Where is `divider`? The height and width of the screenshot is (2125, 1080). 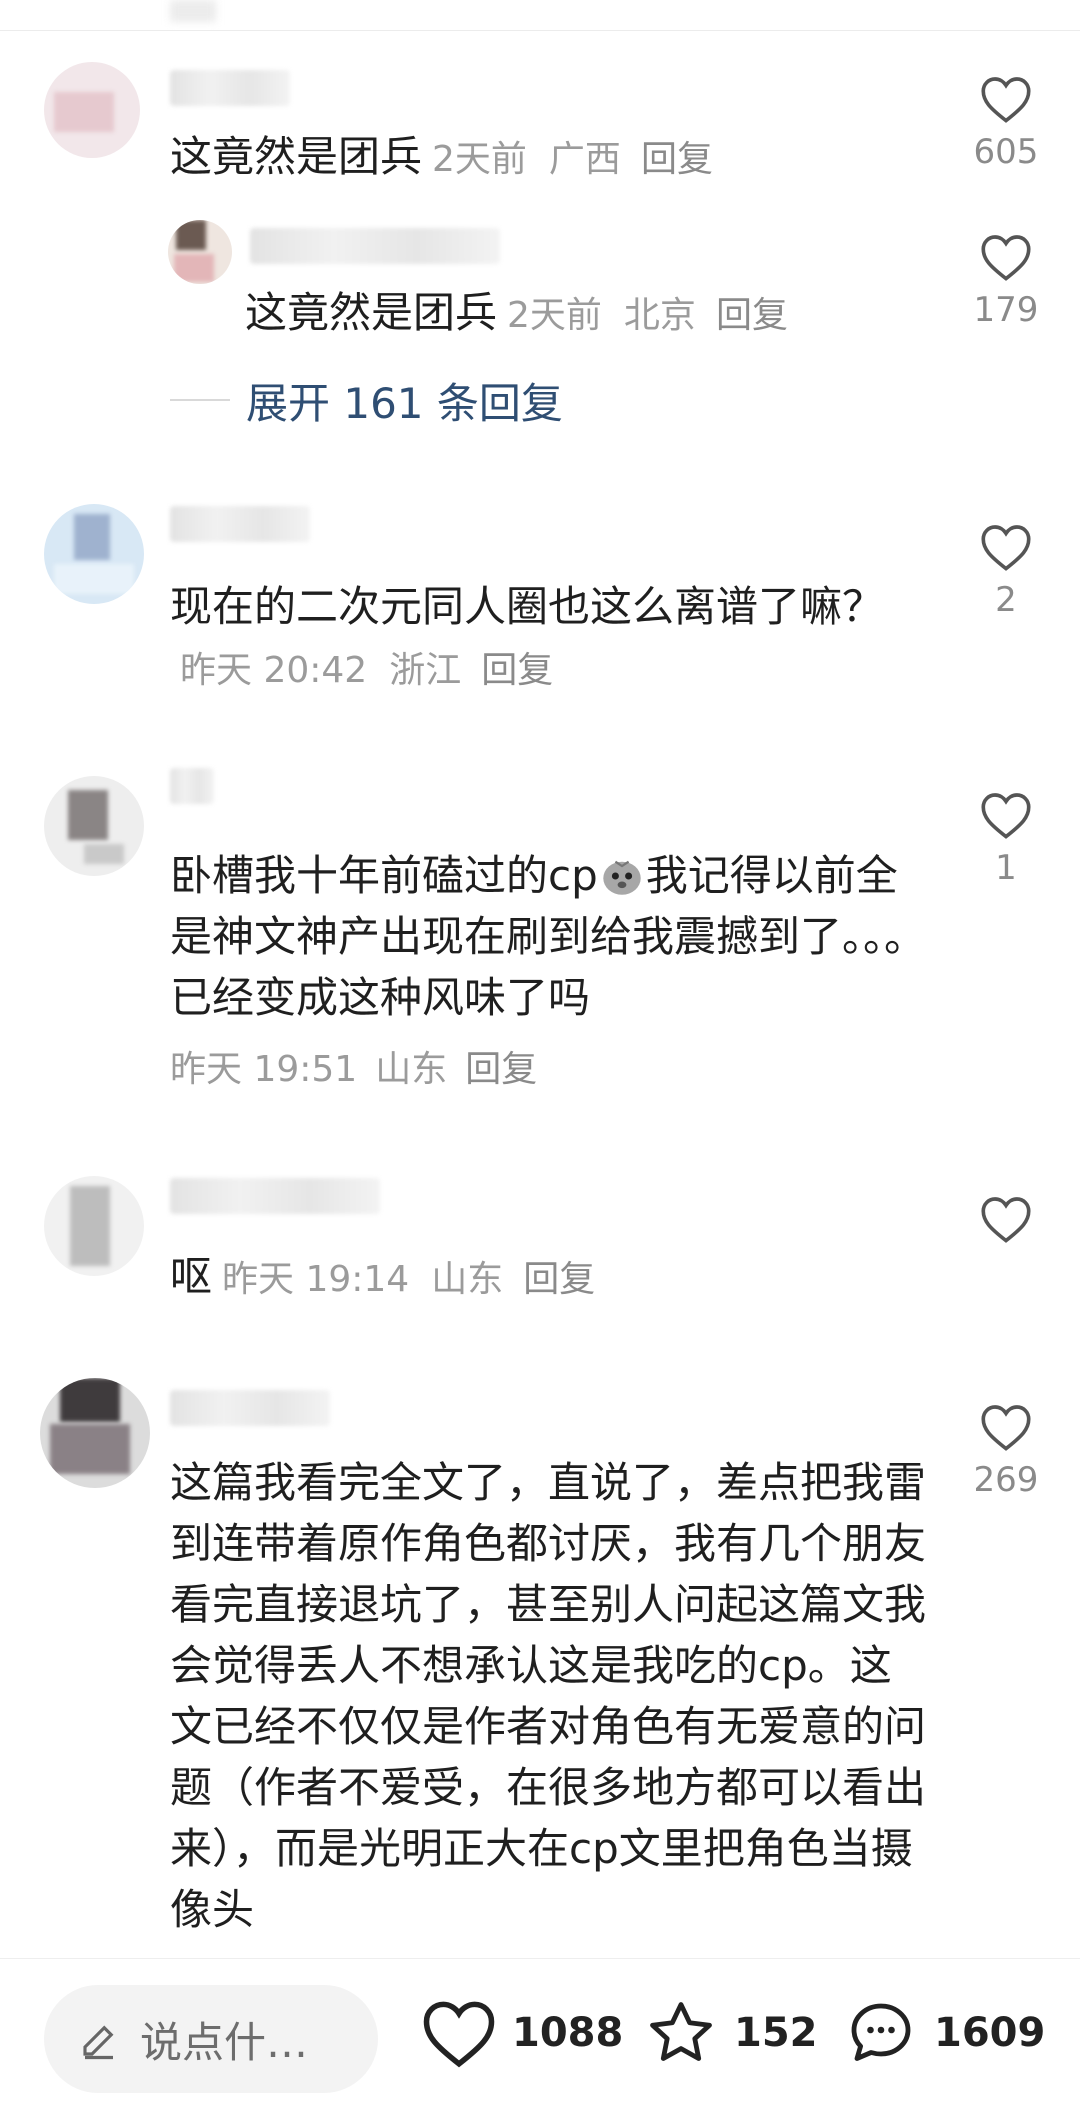 divider is located at coordinates (540, 30).